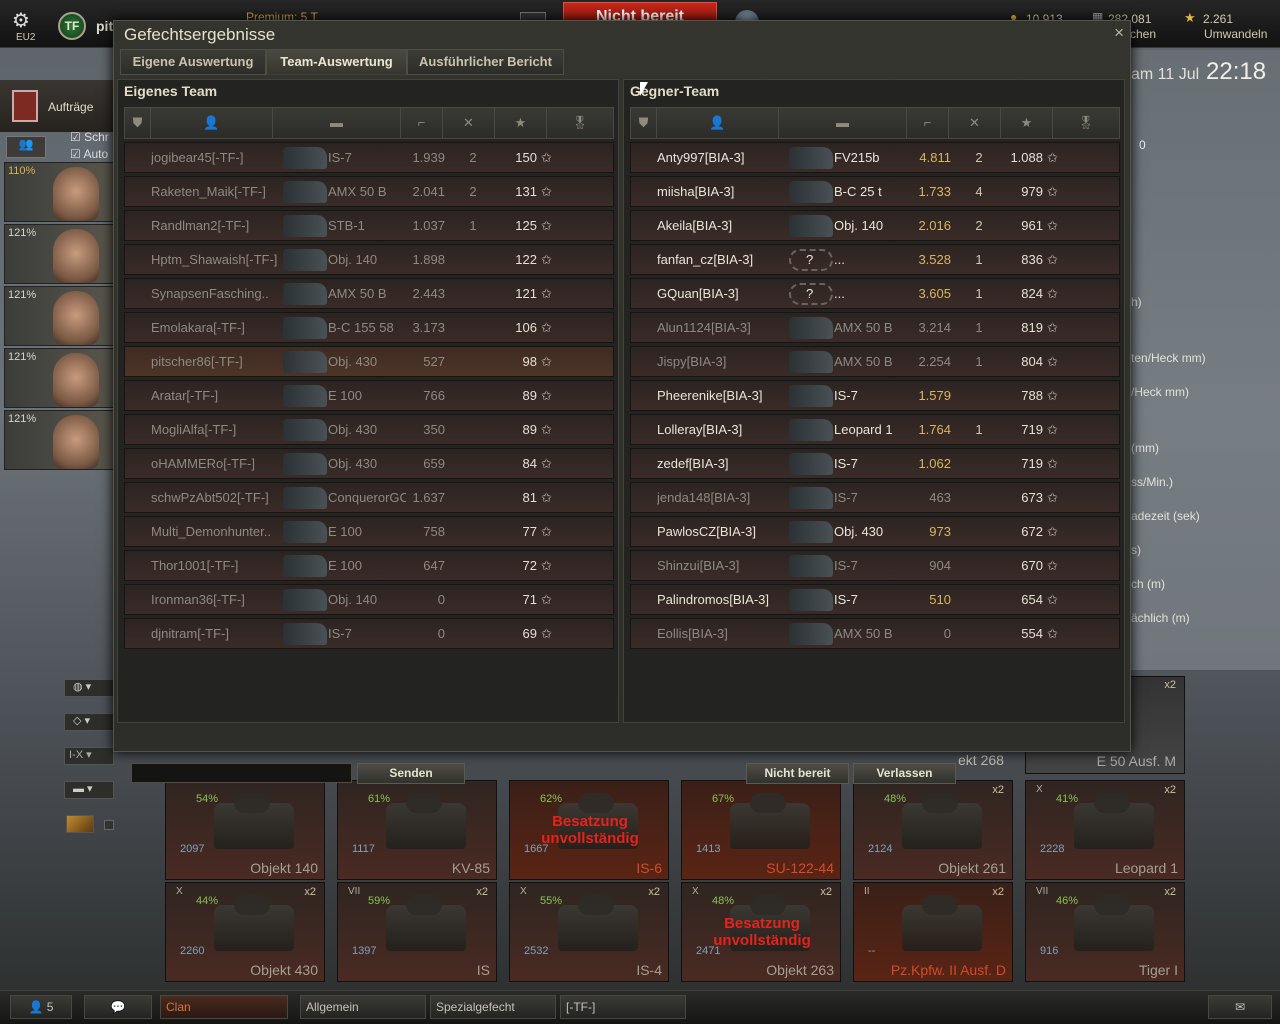  What do you see at coordinates (369, 361) in the screenshot?
I see `table-row: pitscher86[-TF-] Obj. 430 527 98 ✩` at bounding box center [369, 361].